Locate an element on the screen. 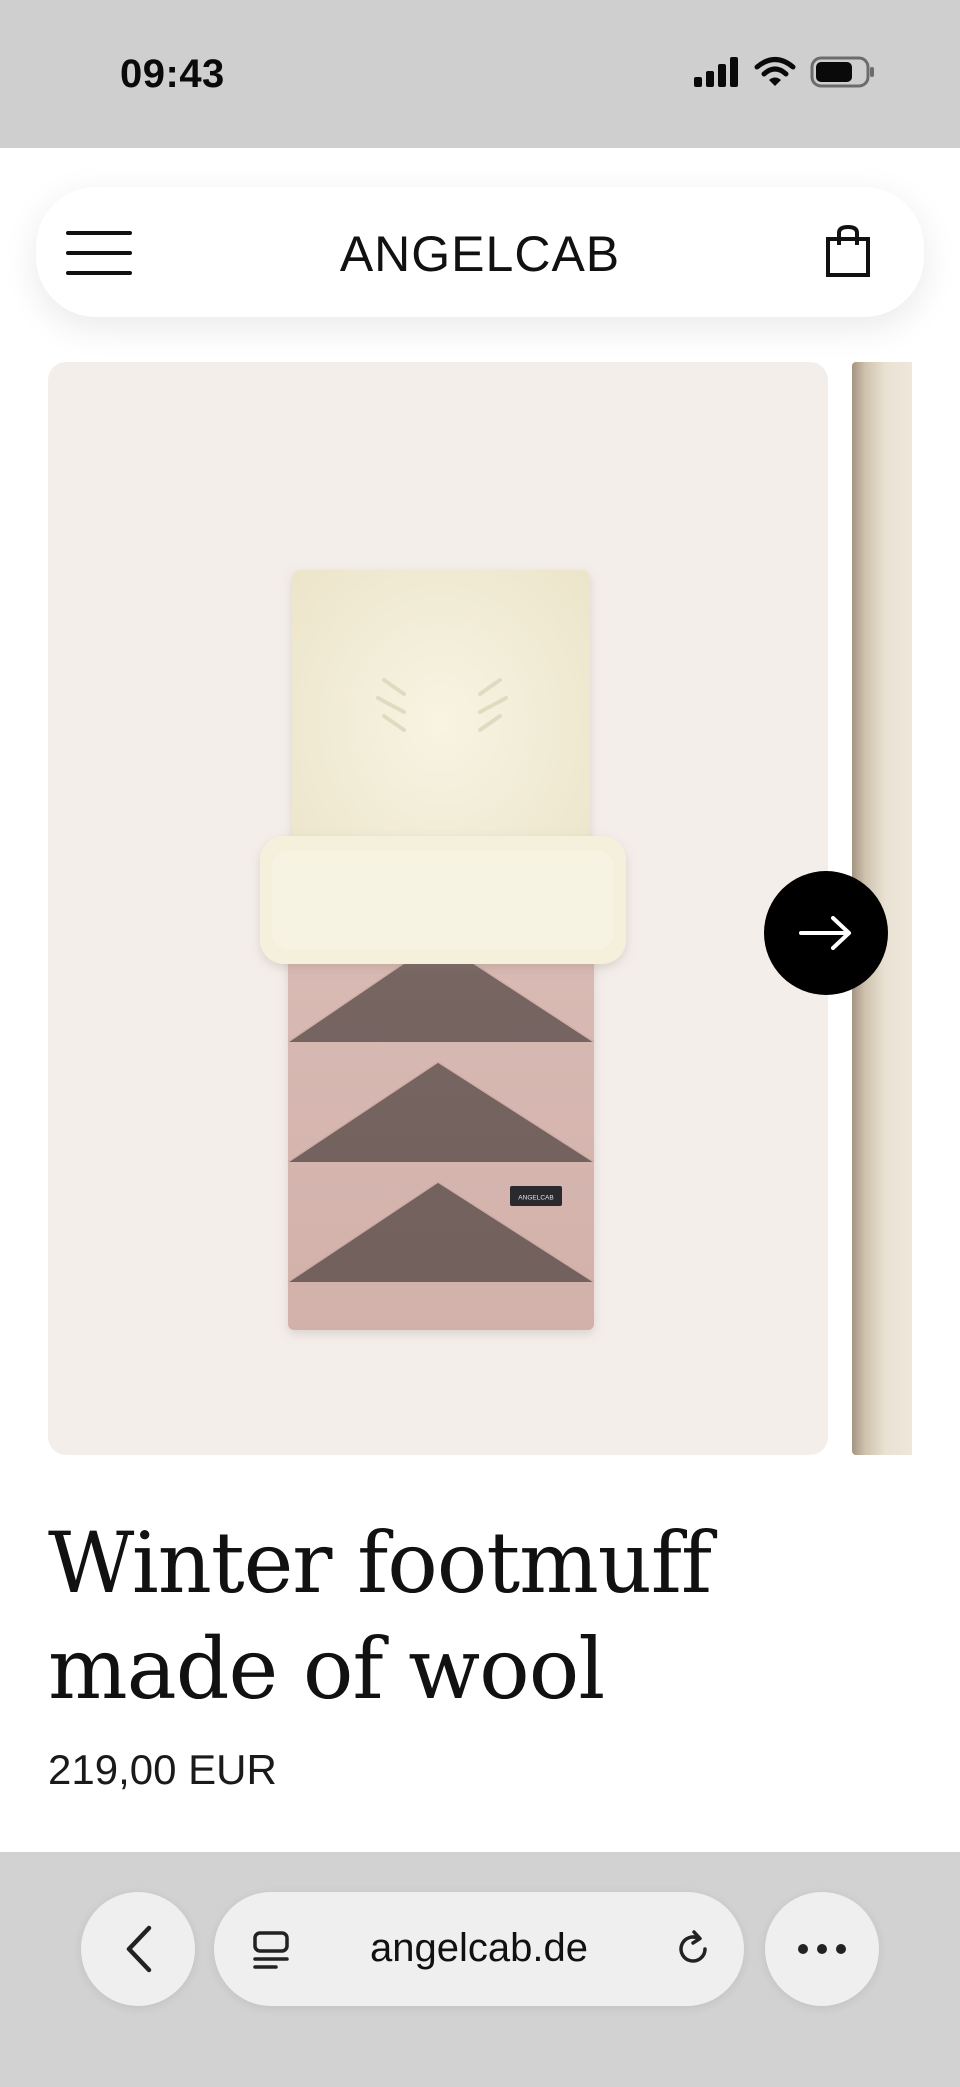  more-options-button is located at coordinates (822, 1949).